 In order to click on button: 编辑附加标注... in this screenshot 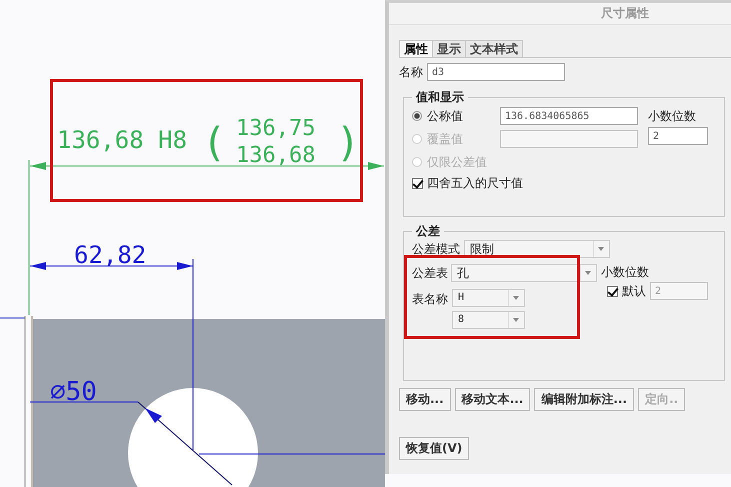, I will do `click(584, 399)`.